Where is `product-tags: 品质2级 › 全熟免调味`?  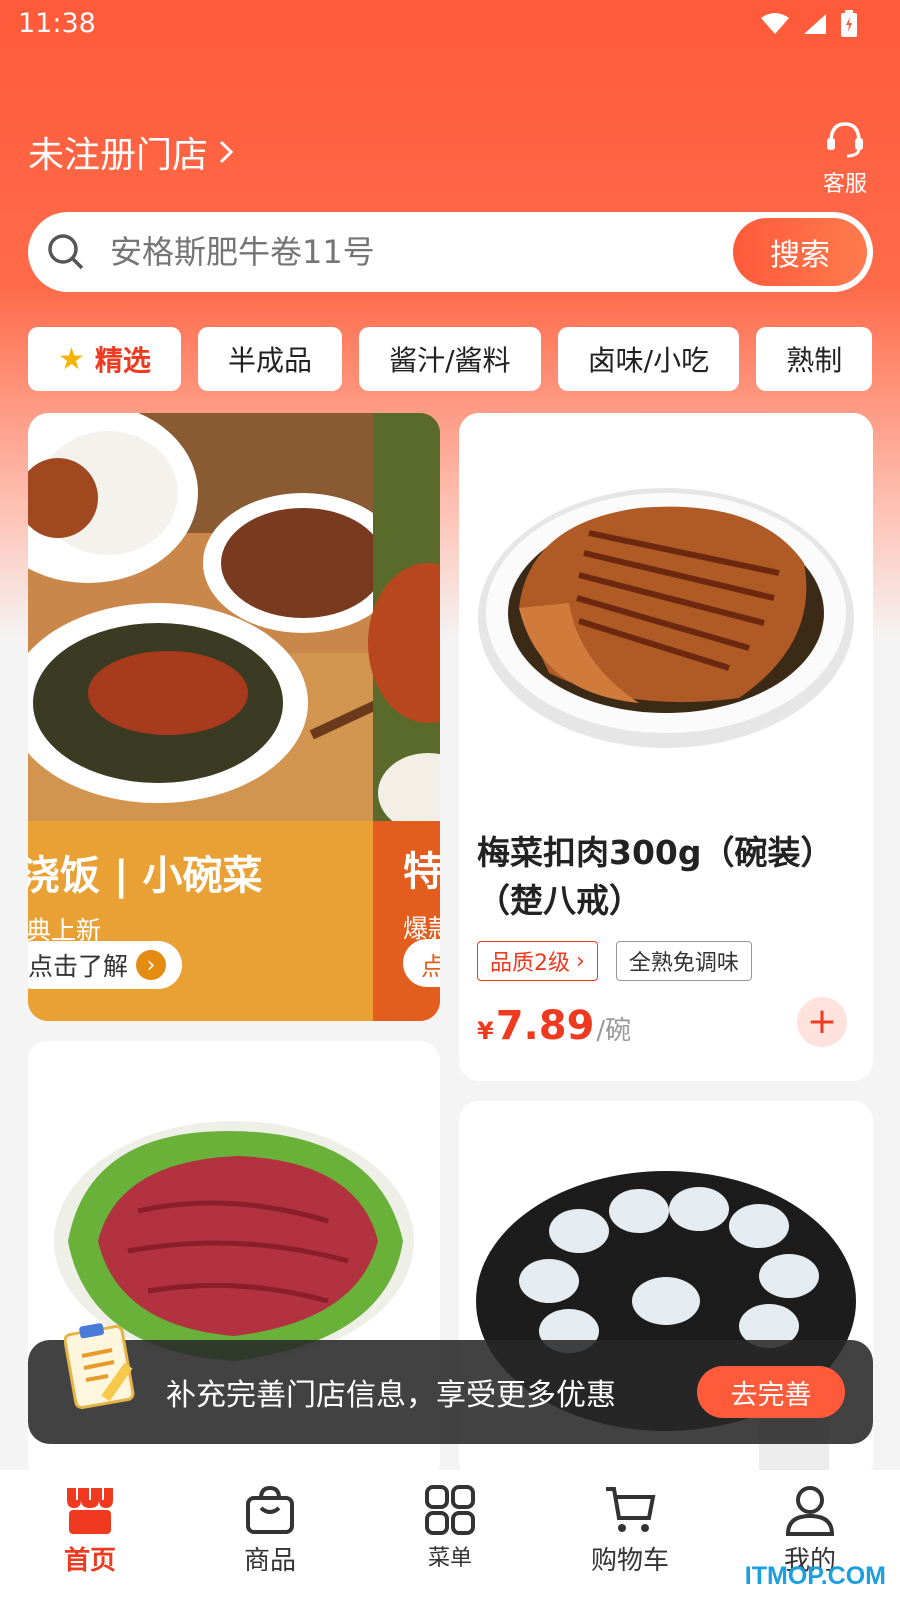 product-tags: 品质2级 › 全熟免调味 is located at coordinates (614, 961).